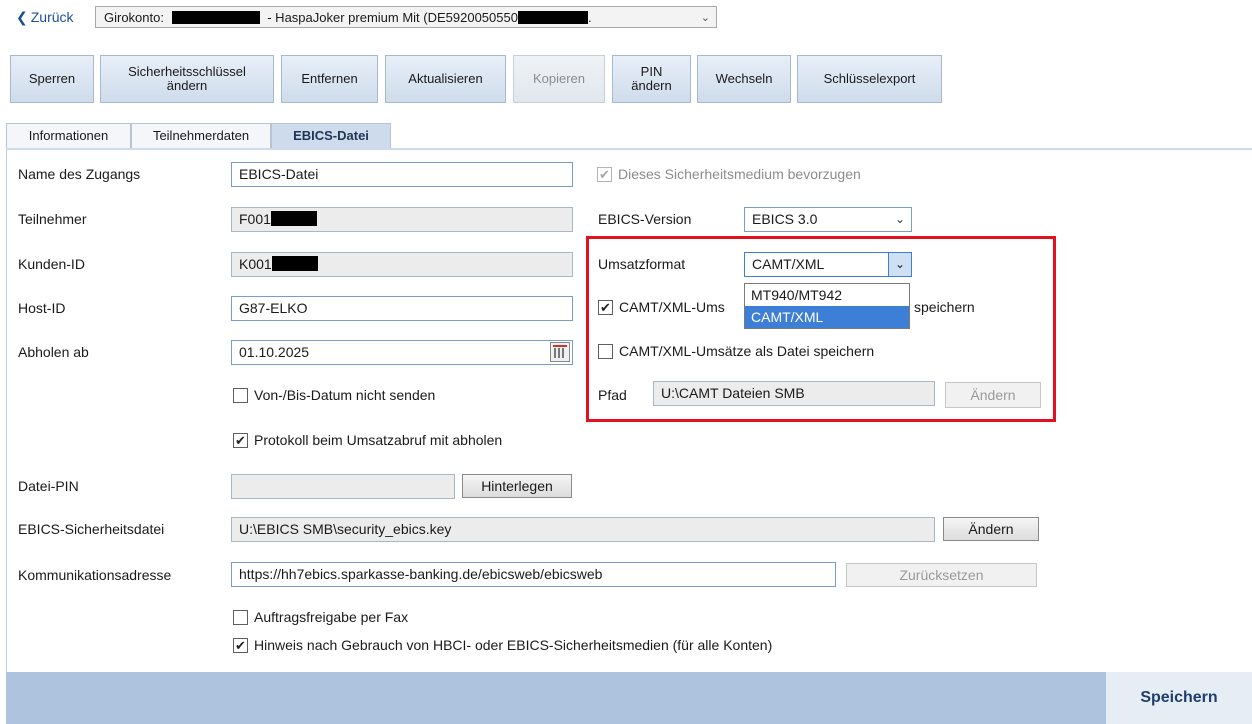 This screenshot has height=724, width=1252. Describe the element at coordinates (642, 264) in the screenshot. I see `umsatzformat-label: Umsatzformat` at that location.